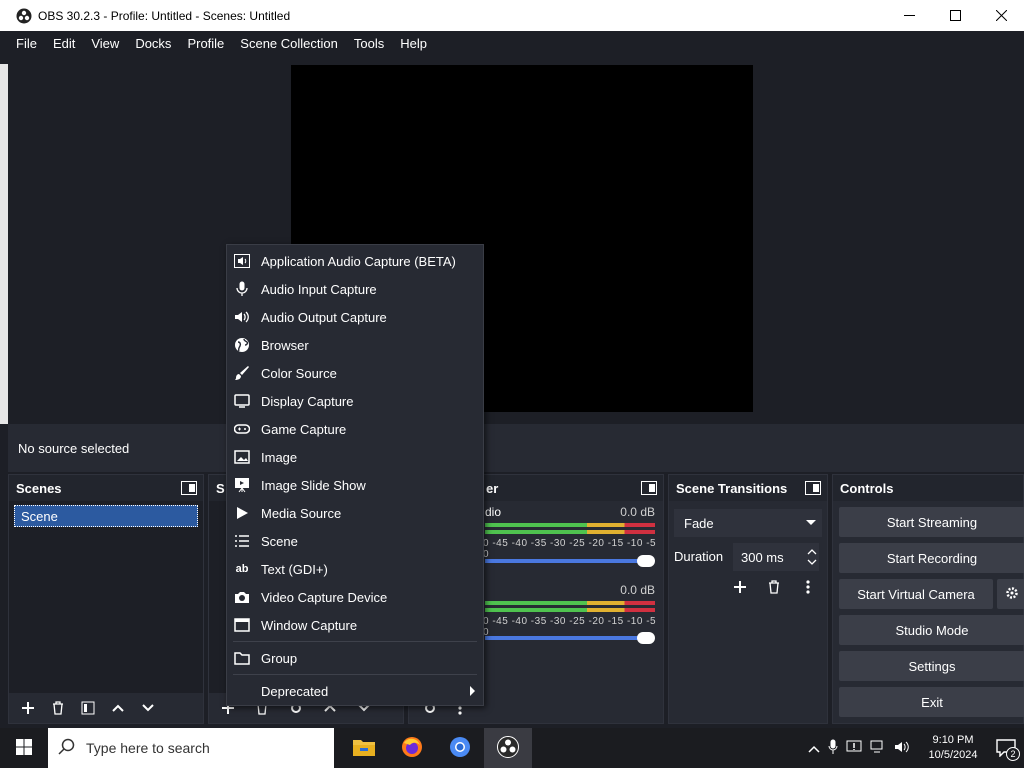 The width and height of the screenshot is (1024, 768). I want to click on remove-scene-button, so click(58, 708).